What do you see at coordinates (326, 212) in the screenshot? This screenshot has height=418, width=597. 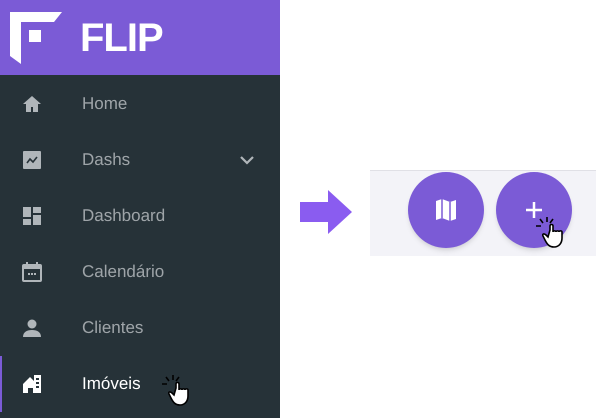 I see `arrow-icon` at bounding box center [326, 212].